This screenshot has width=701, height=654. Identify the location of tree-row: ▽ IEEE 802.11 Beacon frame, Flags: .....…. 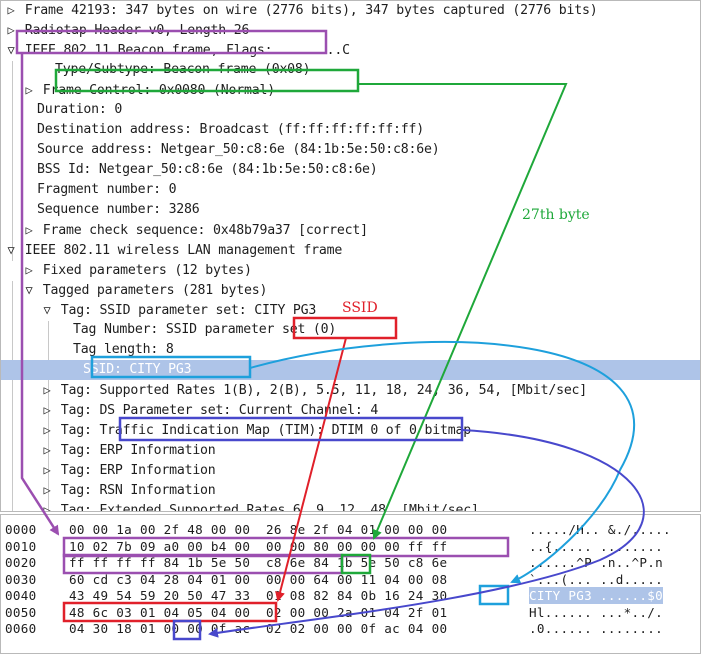
(350, 50).